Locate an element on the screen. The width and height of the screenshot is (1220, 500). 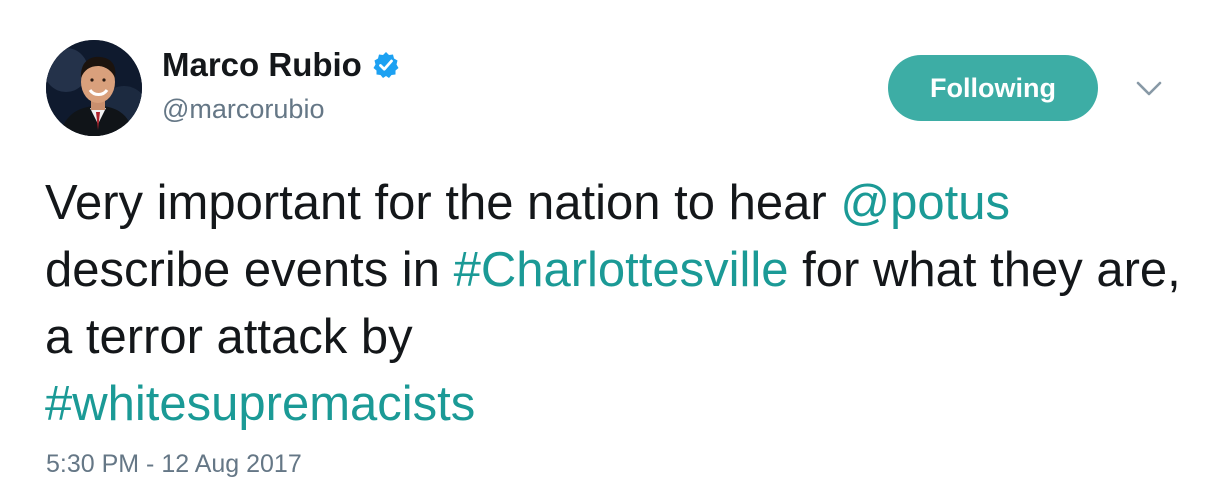
avatar-image is located at coordinates (94, 88).